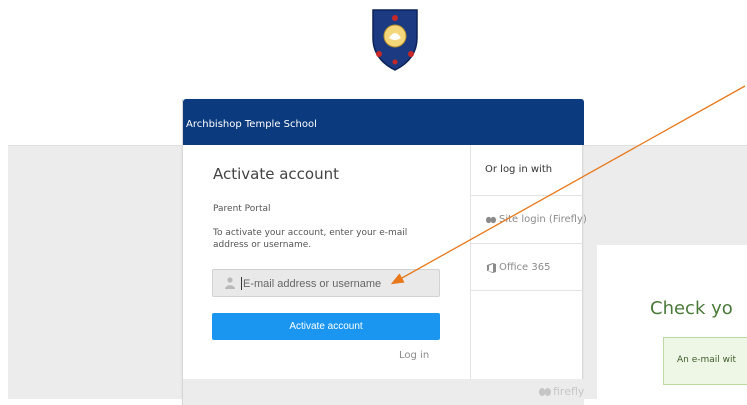 The image size is (747, 405). I want to click on school-crest-icon, so click(395, 40).